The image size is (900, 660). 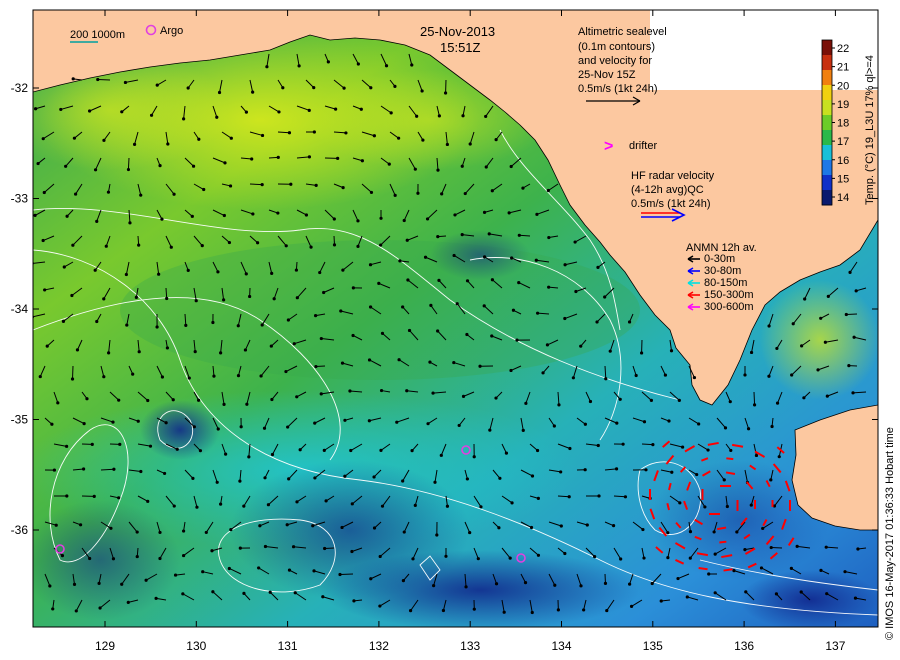 I want to click on velocity-arrow, so click(x=128, y=163).